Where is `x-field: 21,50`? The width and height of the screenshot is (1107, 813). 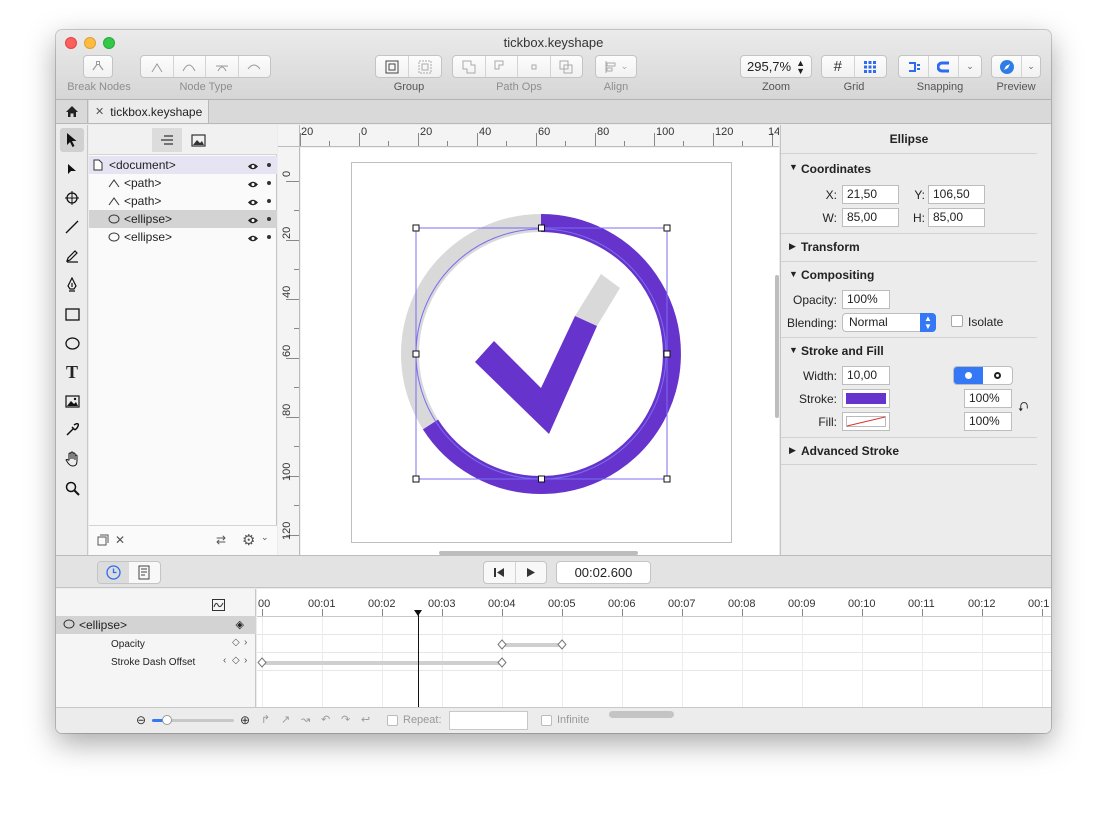
x-field: 21,50 is located at coordinates (870, 194).